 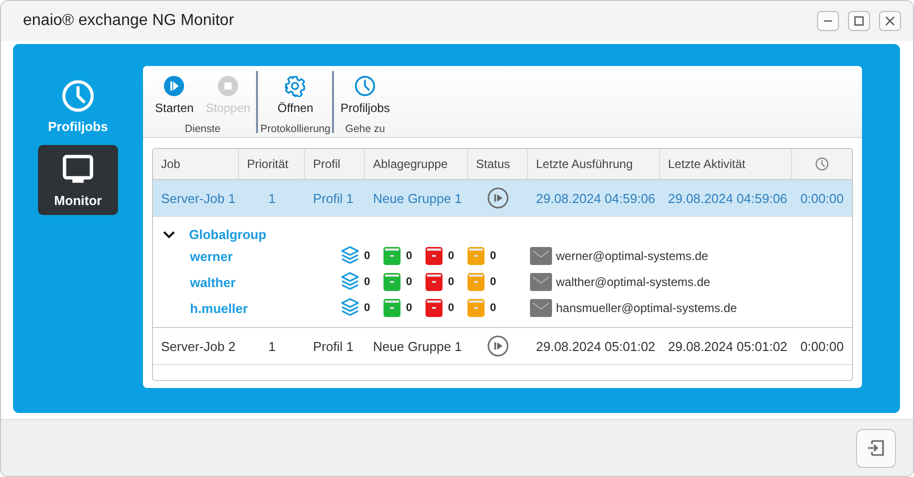 I want to click on column-header: Letzte Aktivität, so click(x=726, y=164).